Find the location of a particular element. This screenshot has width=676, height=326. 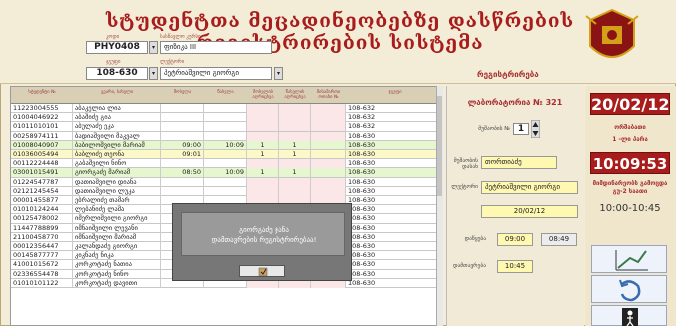

cell-name: ებრალიძე თამარ is located at coordinates (117, 200).